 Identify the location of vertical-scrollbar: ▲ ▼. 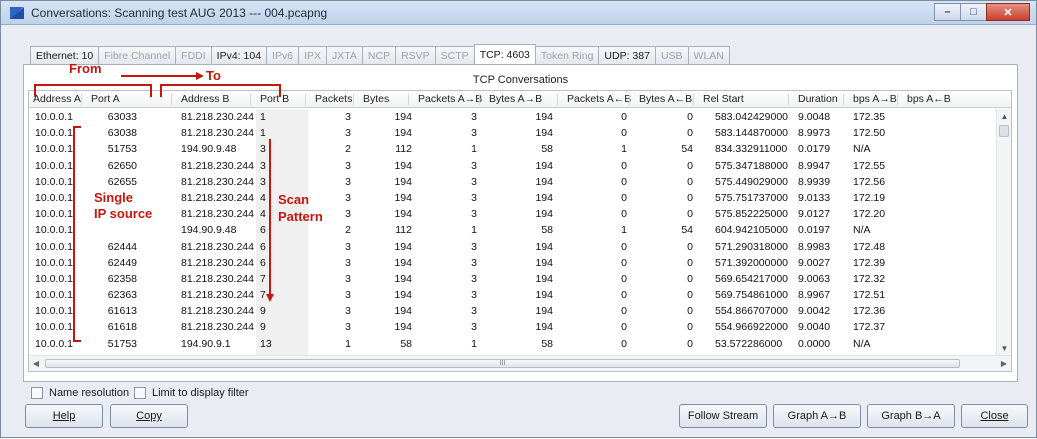
(1003, 232).